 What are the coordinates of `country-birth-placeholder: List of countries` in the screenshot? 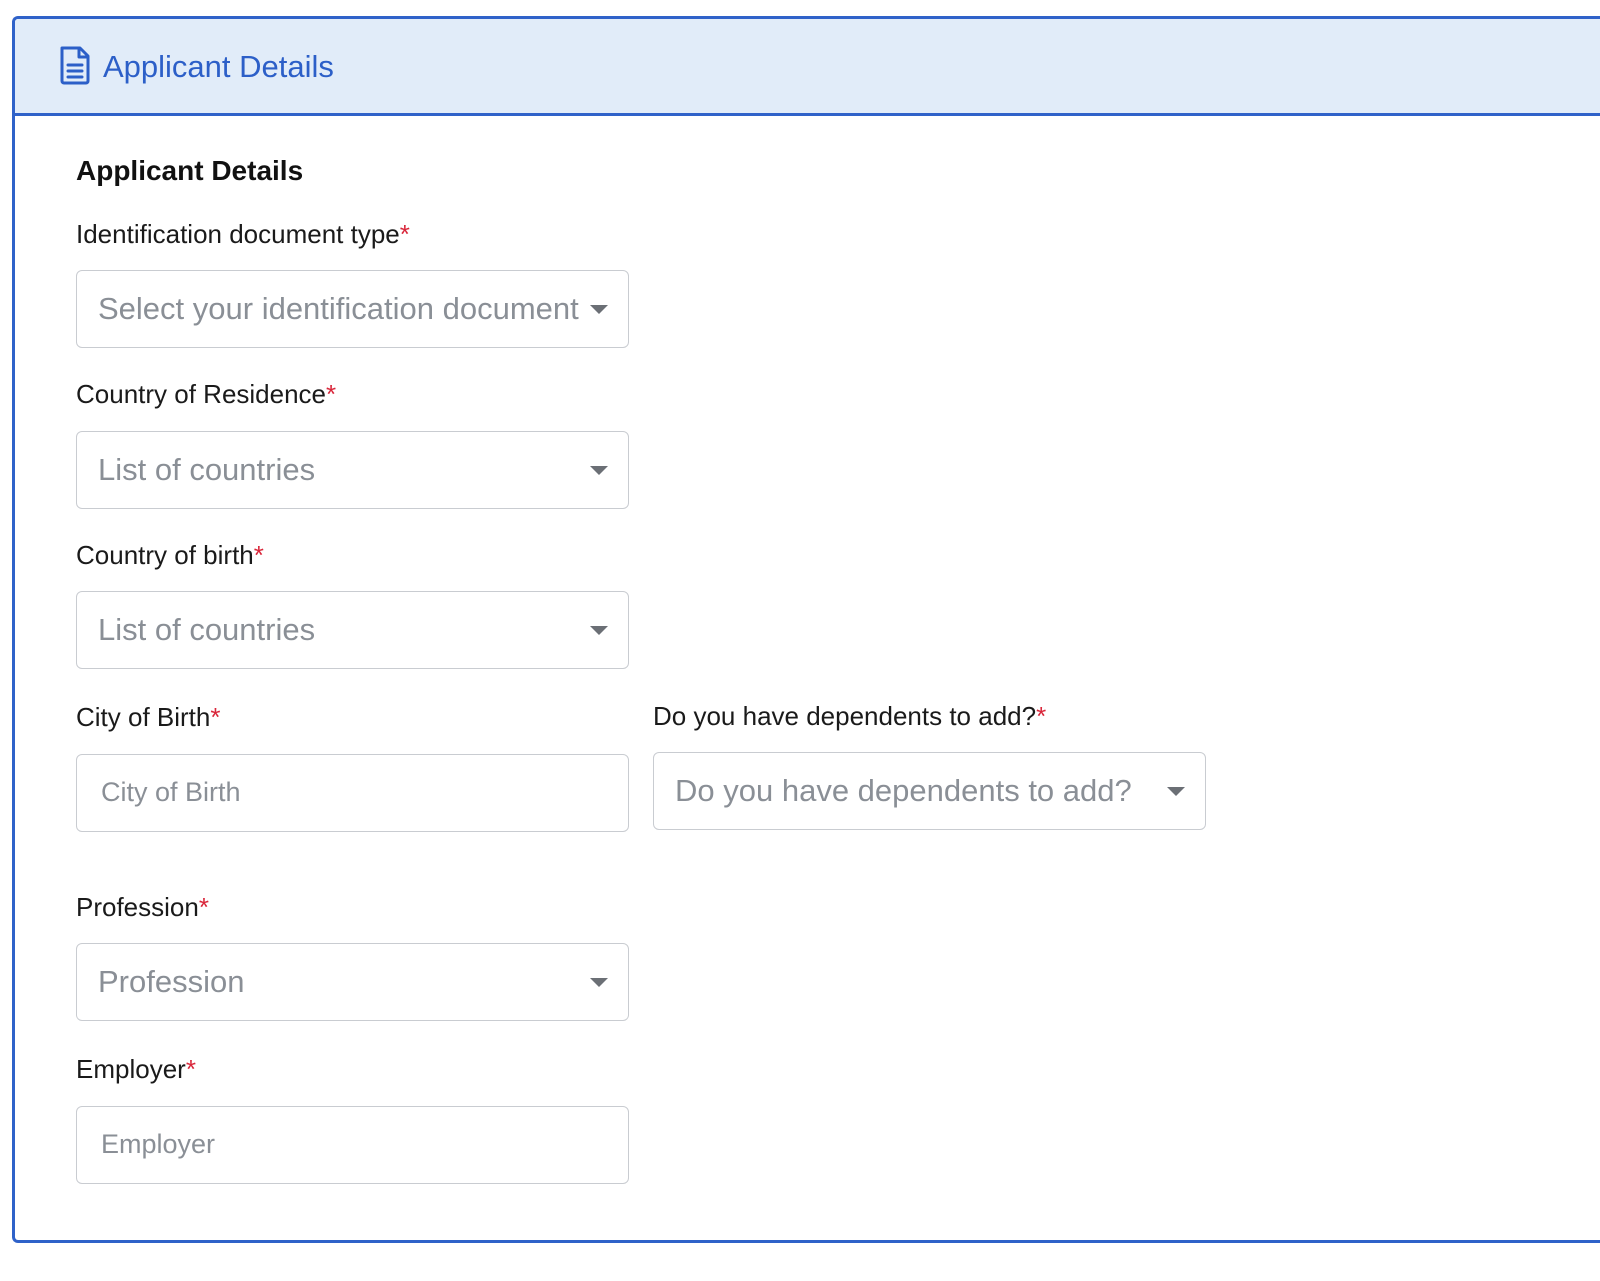 It's located at (207, 629).